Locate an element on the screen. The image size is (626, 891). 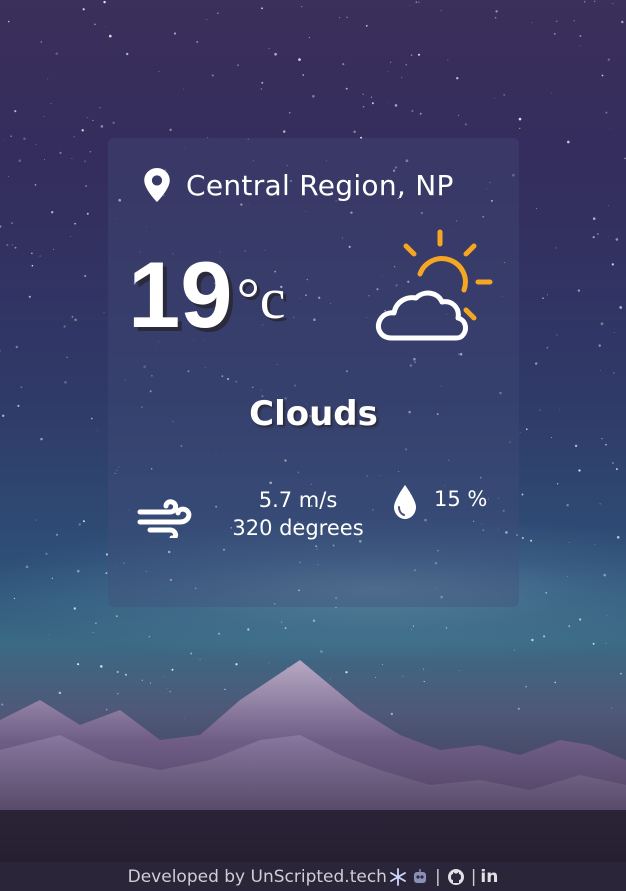
robot-icon is located at coordinates (419, 875).